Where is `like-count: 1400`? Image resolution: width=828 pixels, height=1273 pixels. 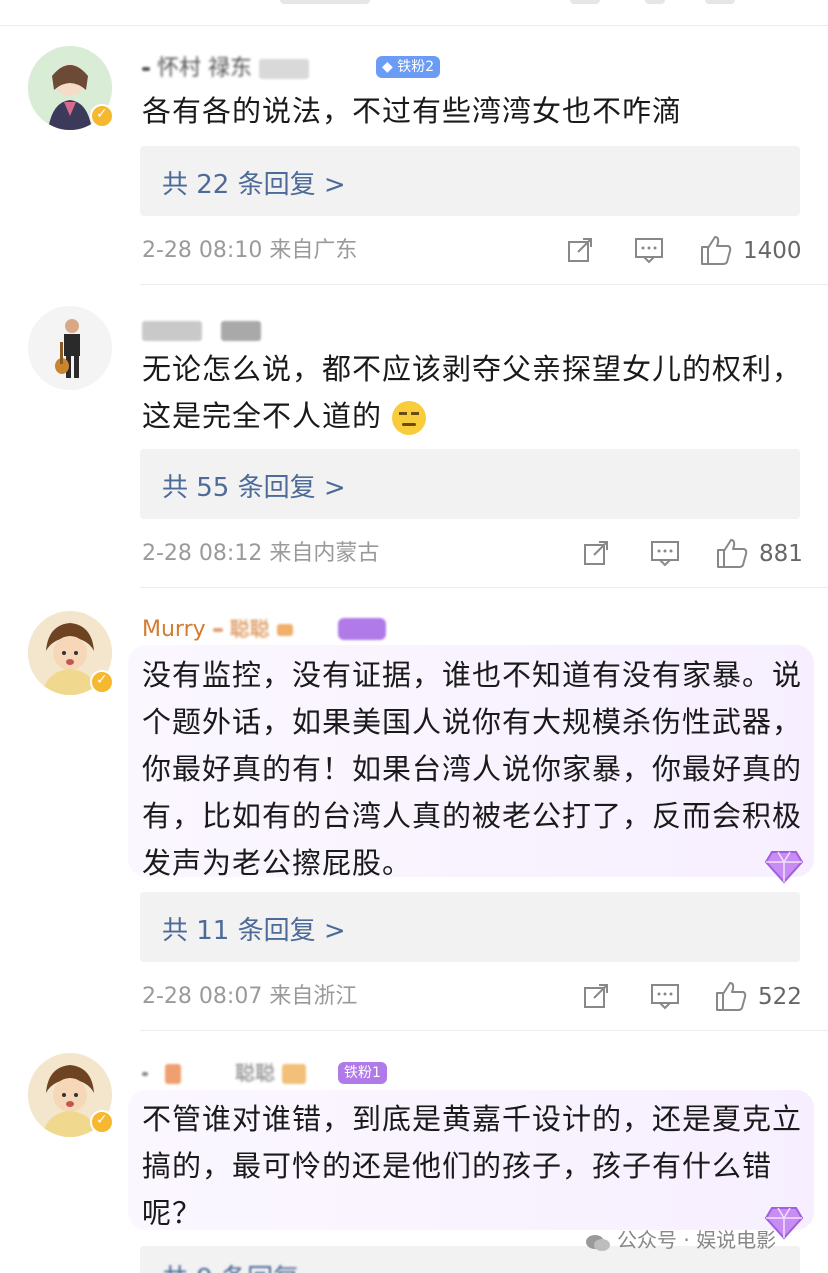 like-count: 1400 is located at coordinates (772, 251).